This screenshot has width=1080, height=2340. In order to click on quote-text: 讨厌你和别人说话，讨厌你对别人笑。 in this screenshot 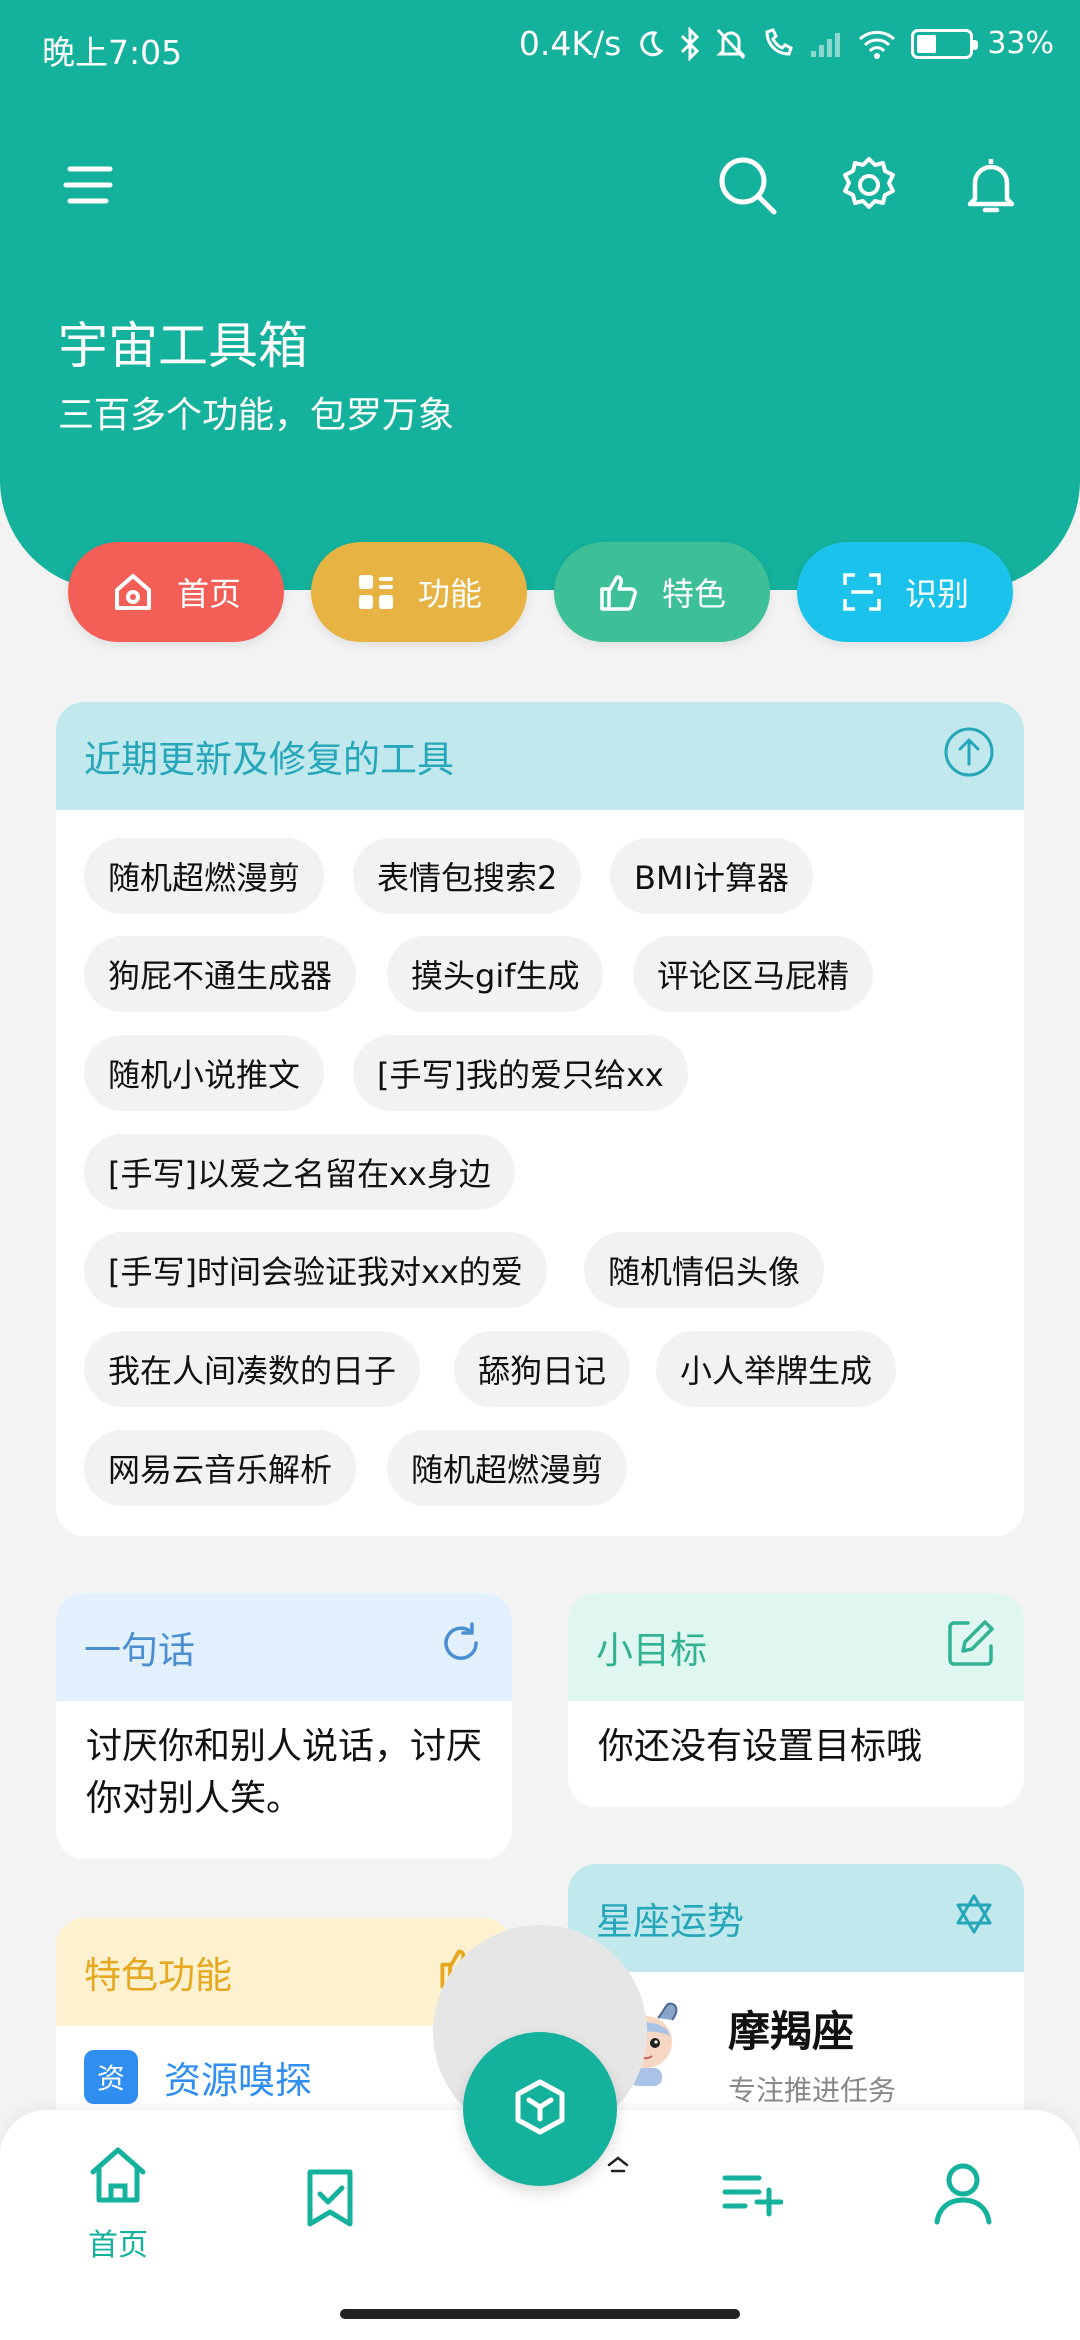, I will do `click(284, 1772)`.